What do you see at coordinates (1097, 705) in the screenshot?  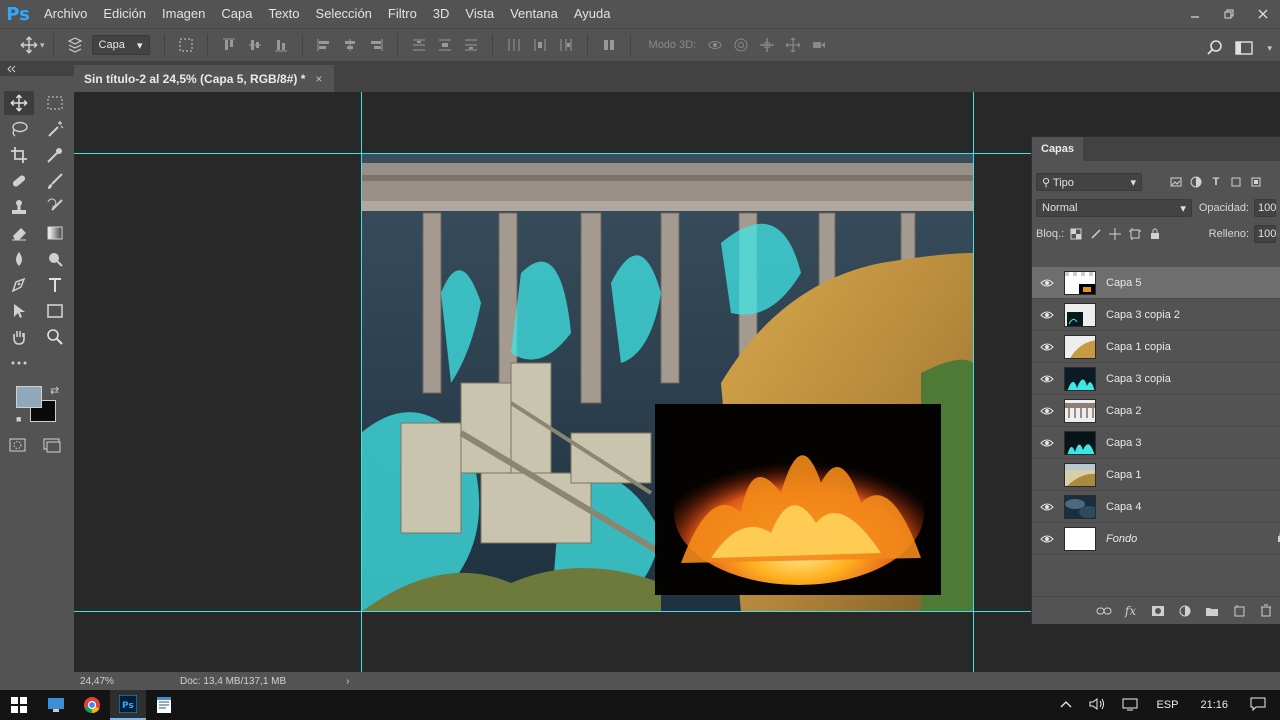 I see `volume-icon` at bounding box center [1097, 705].